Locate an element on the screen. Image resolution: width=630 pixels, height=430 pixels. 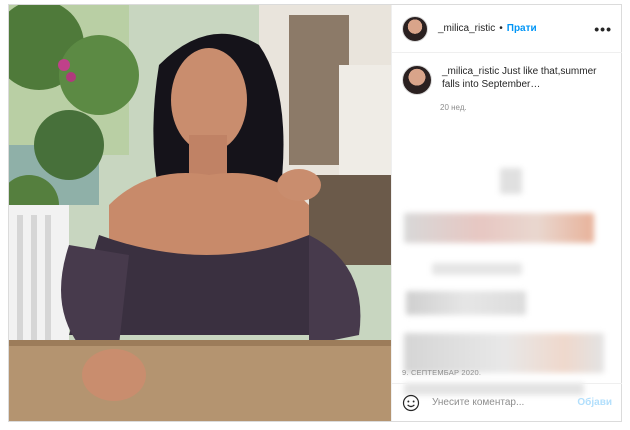
more-options-icon: ••• is located at coordinates (603, 29).